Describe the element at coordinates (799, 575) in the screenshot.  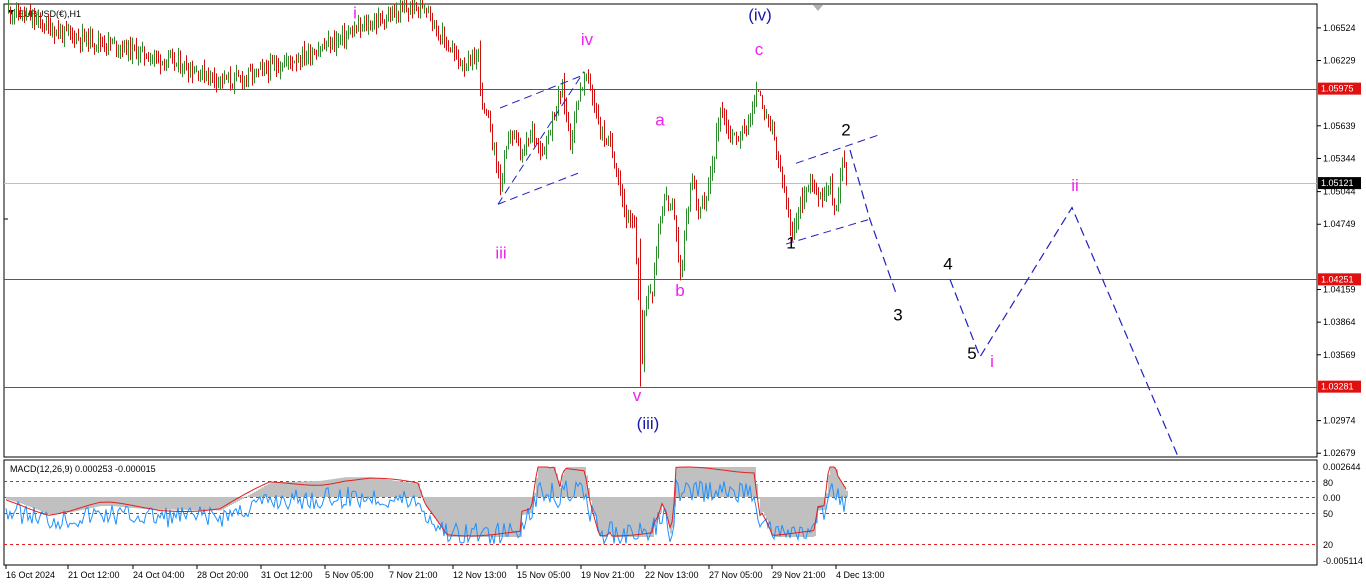
I see `time-tick-label: 29 Nov 21:00` at that location.